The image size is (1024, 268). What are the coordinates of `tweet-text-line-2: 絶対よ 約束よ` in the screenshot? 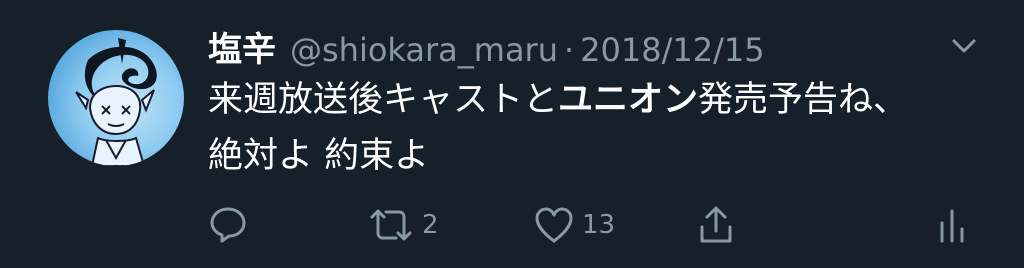 It's located at (319, 156).